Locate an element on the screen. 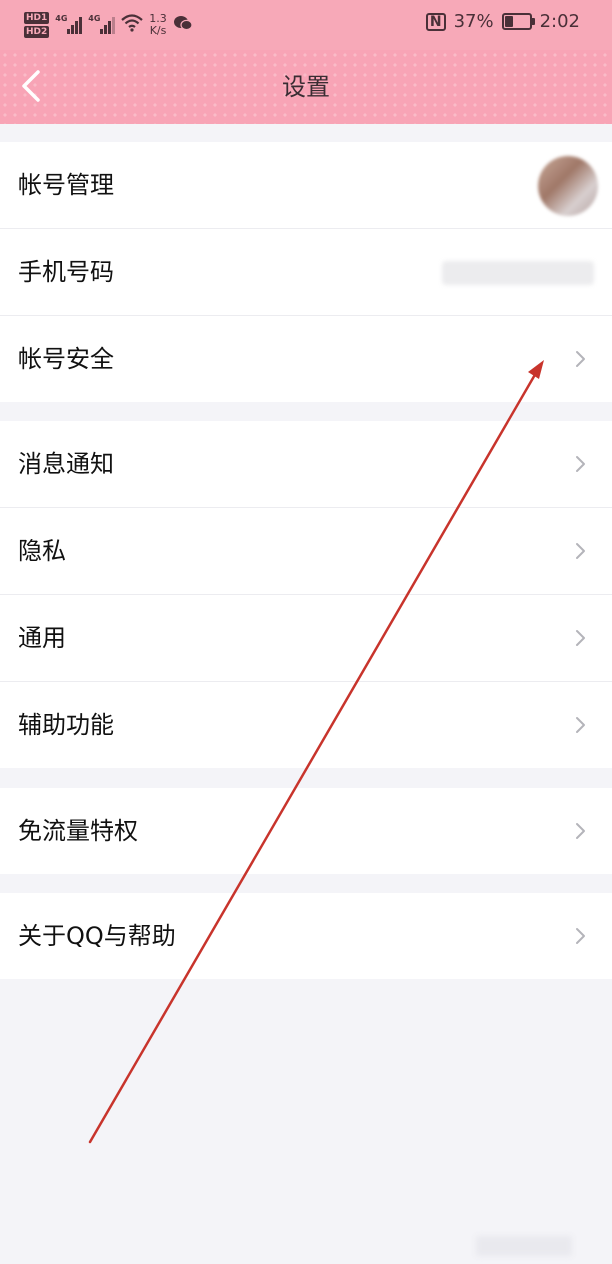 The image size is (612, 1264). row-label: 消息通知 is located at coordinates (66, 464).